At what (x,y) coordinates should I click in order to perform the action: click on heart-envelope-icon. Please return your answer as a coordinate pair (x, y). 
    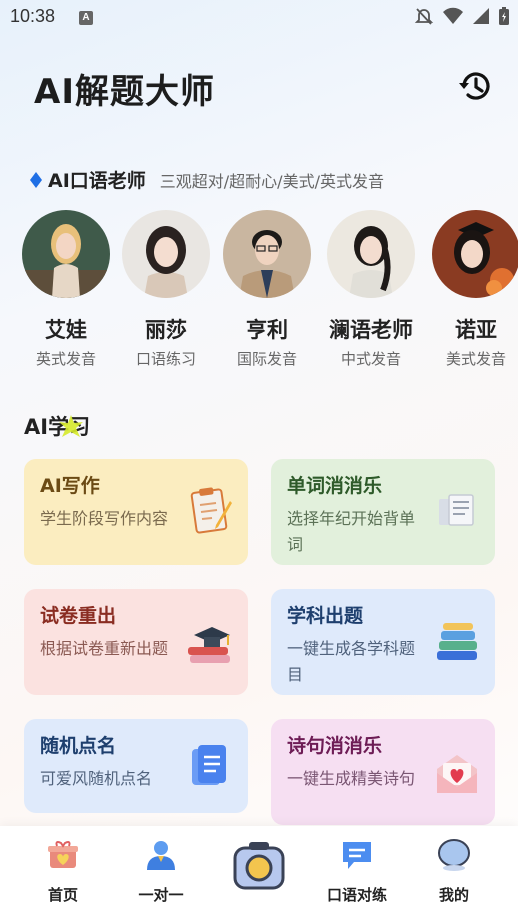
    Looking at the image, I should click on (457, 774).